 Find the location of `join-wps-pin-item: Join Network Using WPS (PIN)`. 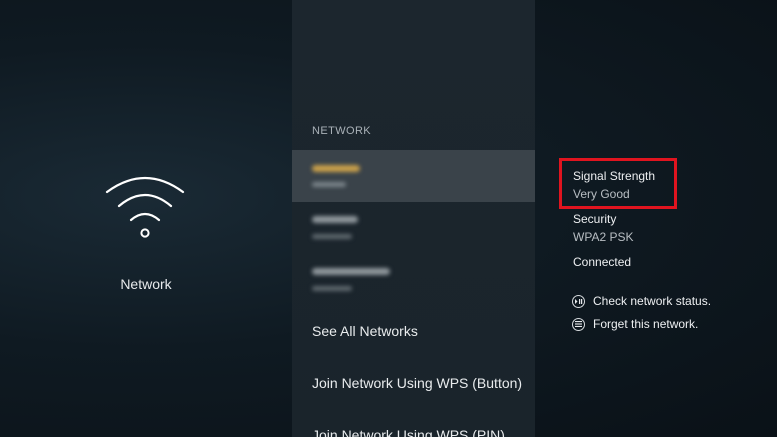

join-wps-pin-item: Join Network Using WPS (PIN) is located at coordinates (408, 432).